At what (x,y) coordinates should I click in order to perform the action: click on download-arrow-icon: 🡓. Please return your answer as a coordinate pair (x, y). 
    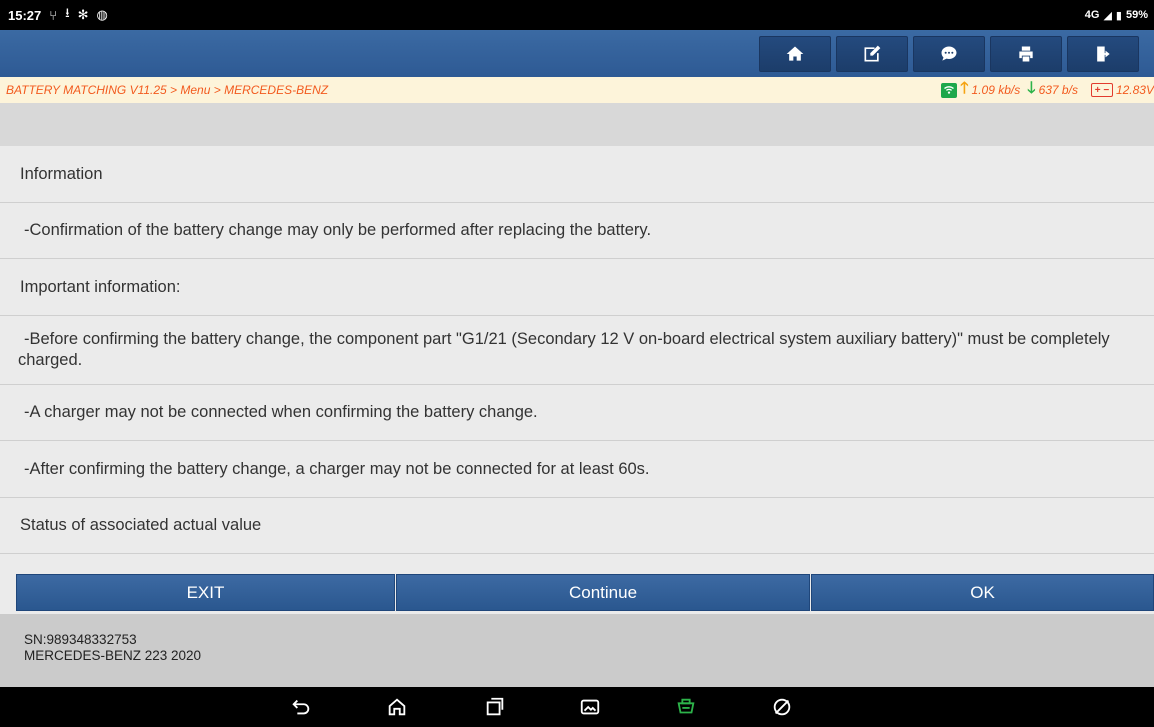
    Looking at the image, I should click on (1031, 88).